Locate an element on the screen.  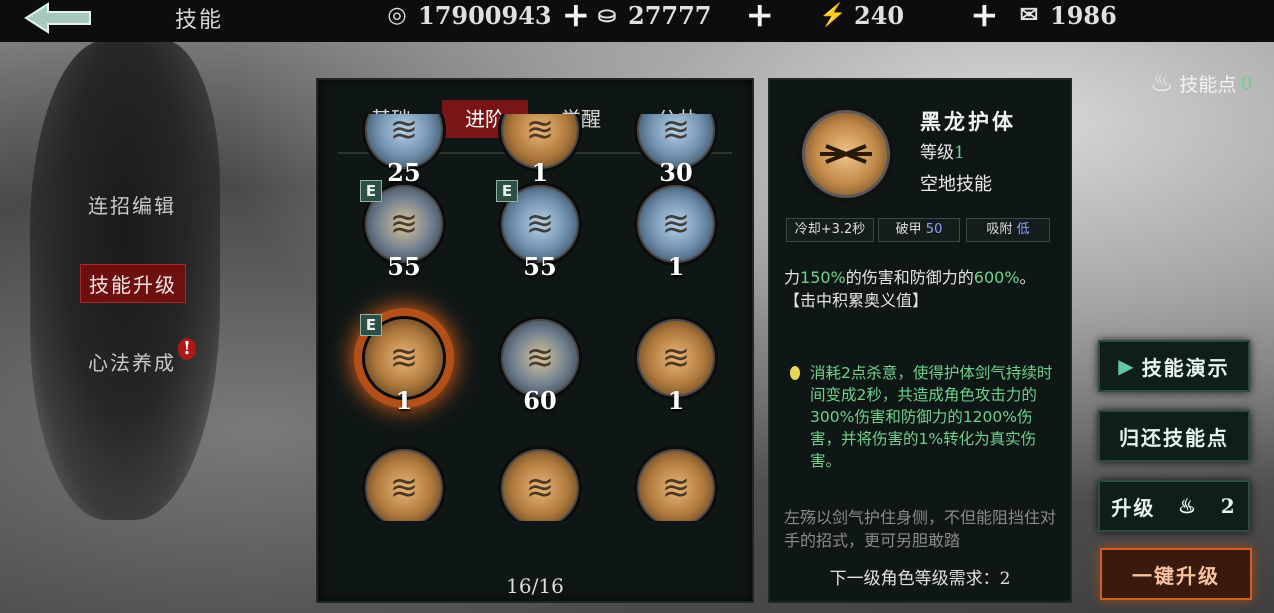
sidebar-item-skill-upgrade: 技能升级 is located at coordinates (133, 283).